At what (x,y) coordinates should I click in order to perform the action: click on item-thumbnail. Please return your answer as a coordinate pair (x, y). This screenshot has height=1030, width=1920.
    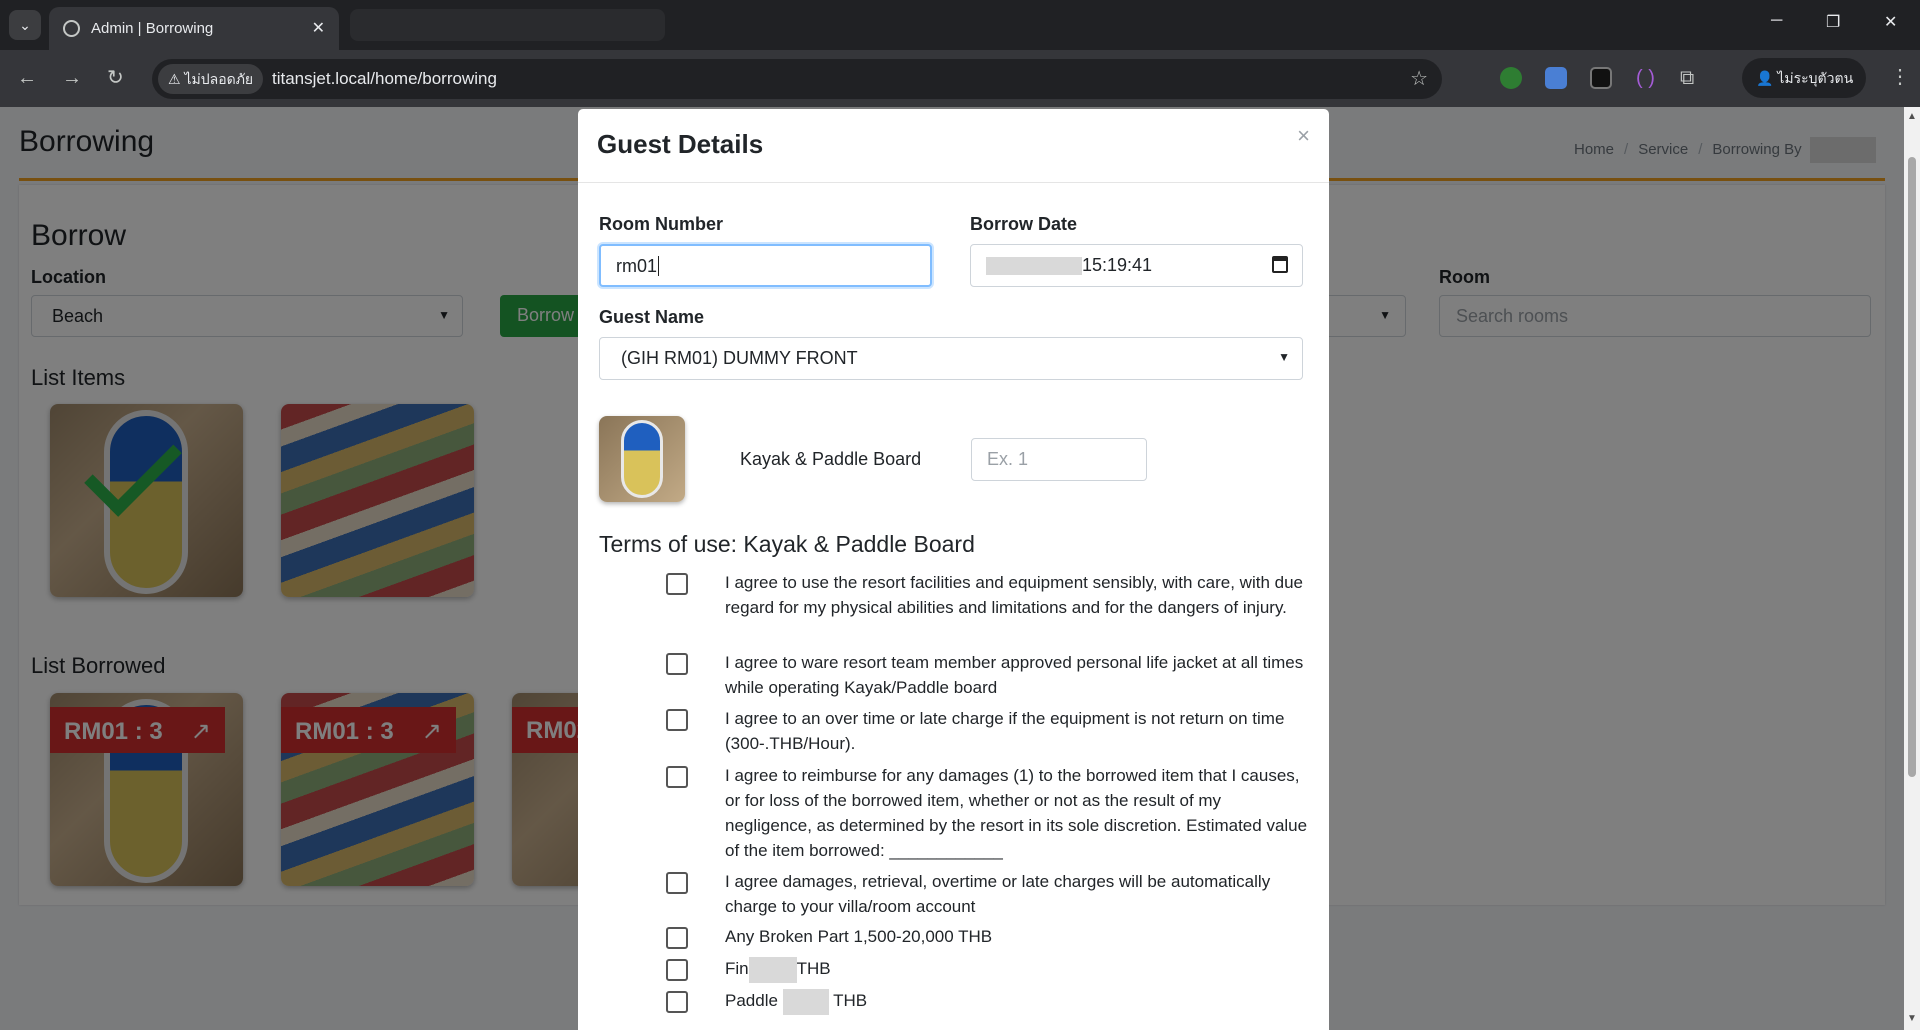
    Looking at the image, I should click on (642, 459).